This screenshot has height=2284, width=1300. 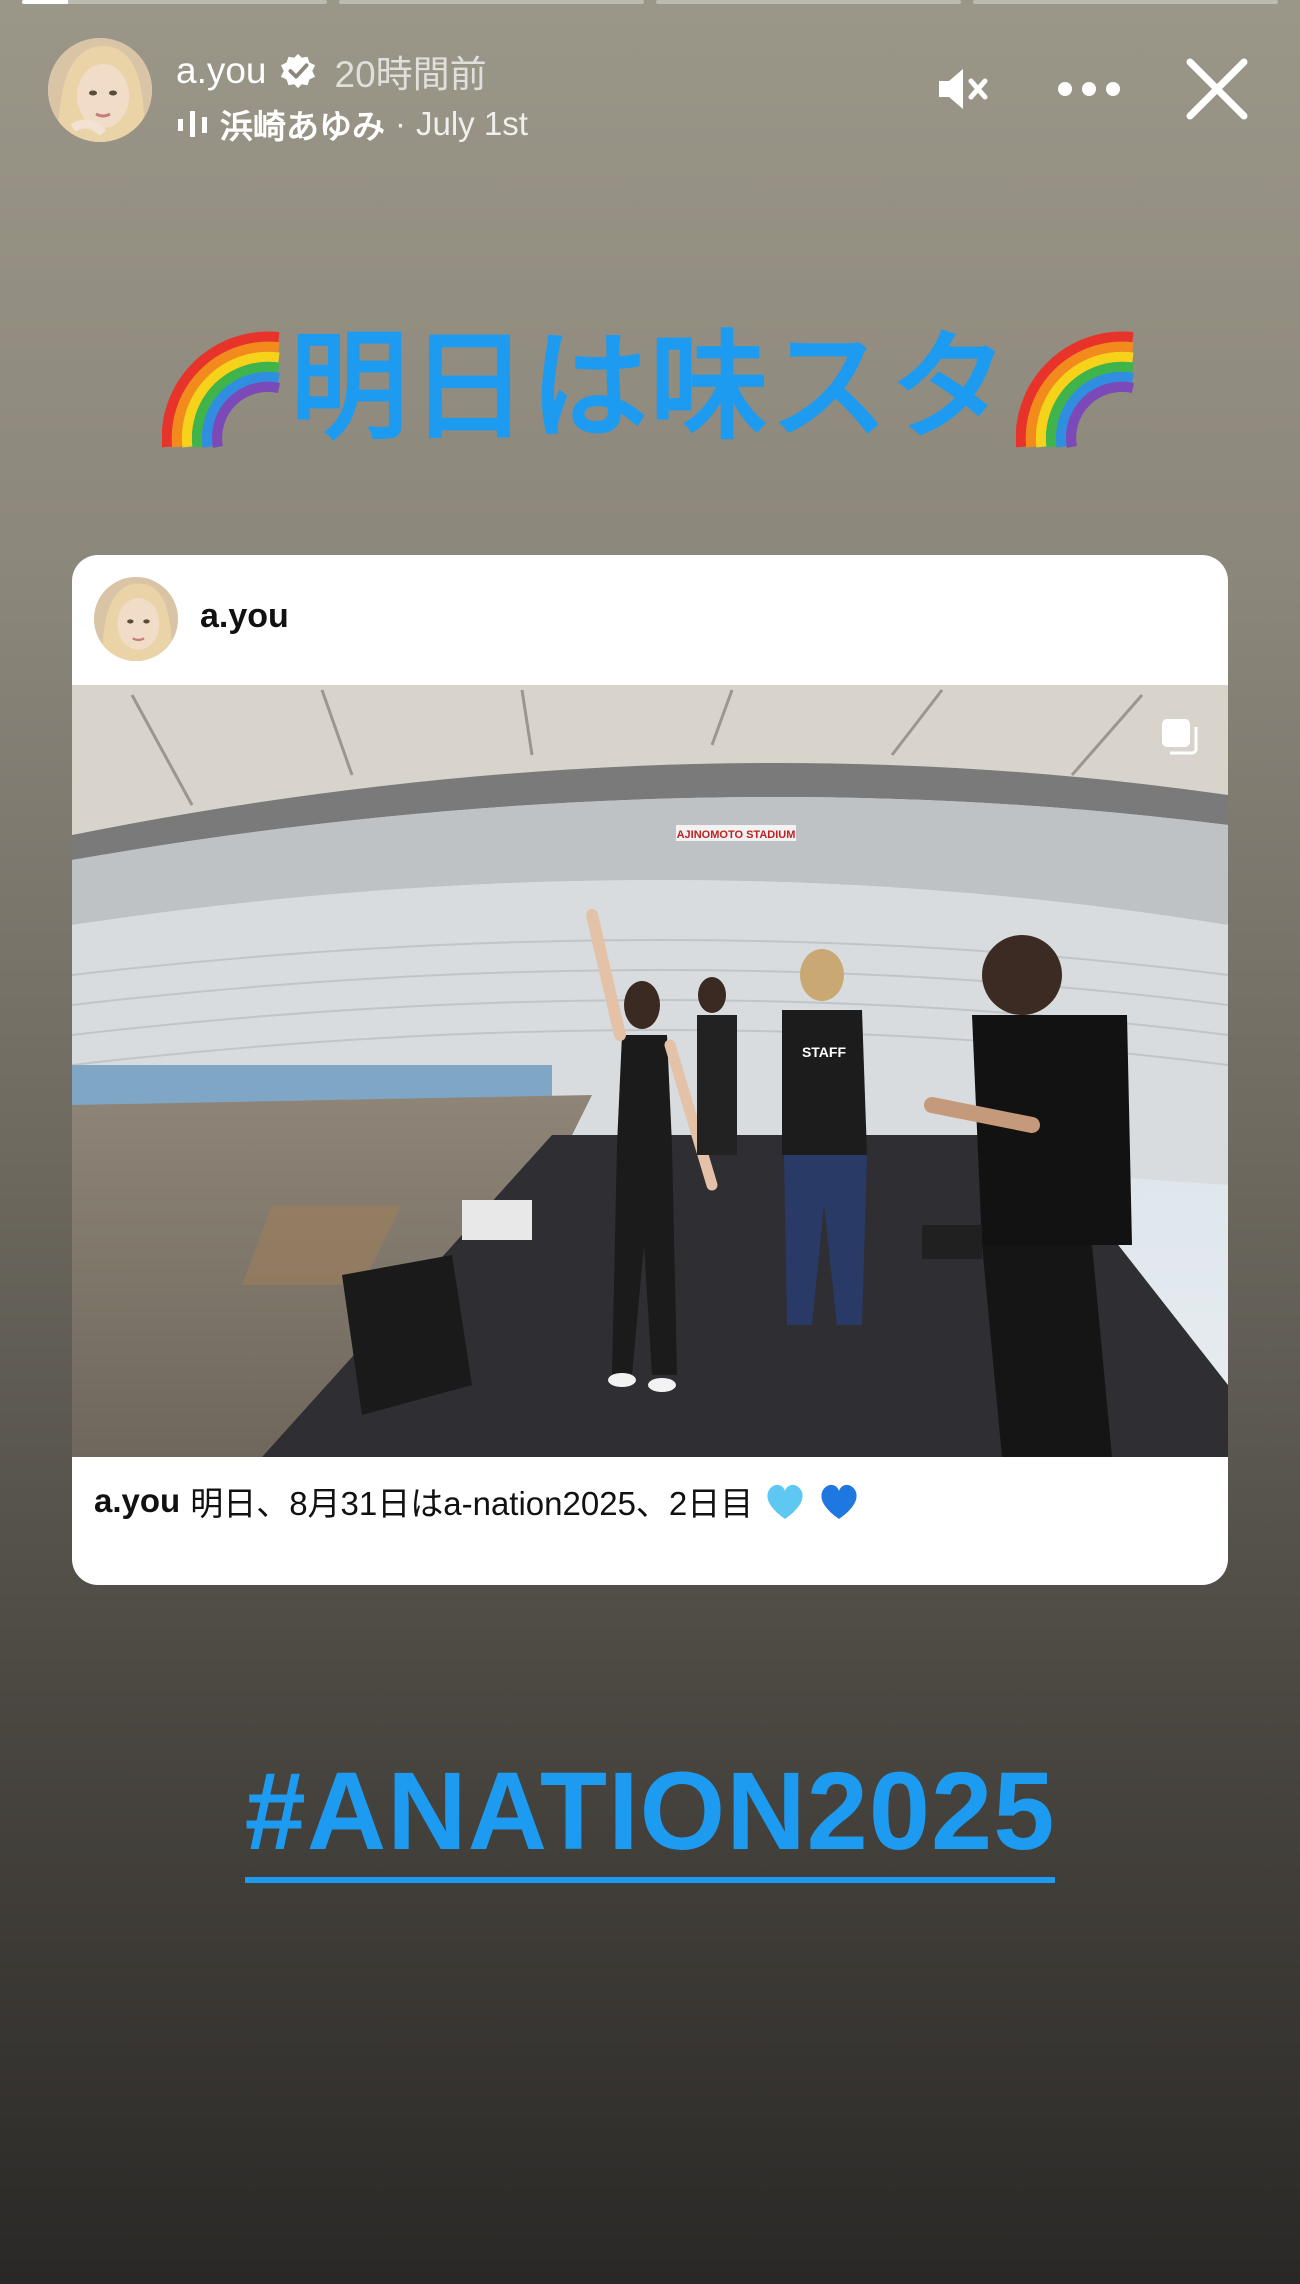 I want to click on username: a.you, so click(x=221, y=71).